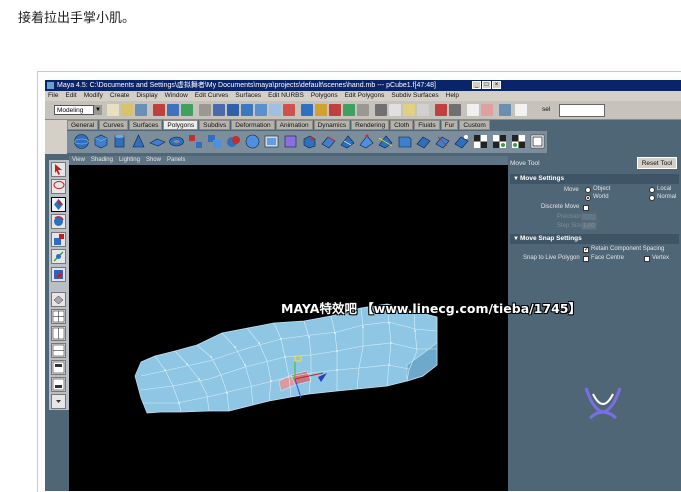 This screenshot has height=492, width=681. Describe the element at coordinates (119, 141) in the screenshot. I see `poly-cylinder-icon` at that location.